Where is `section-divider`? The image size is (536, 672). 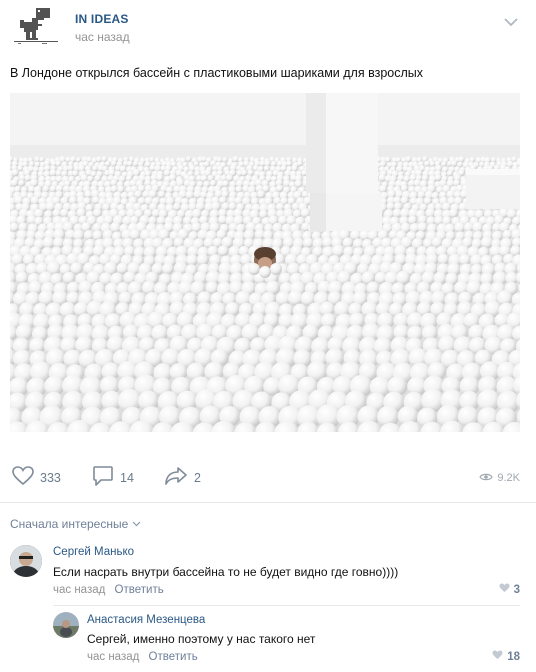 section-divider is located at coordinates (268, 502).